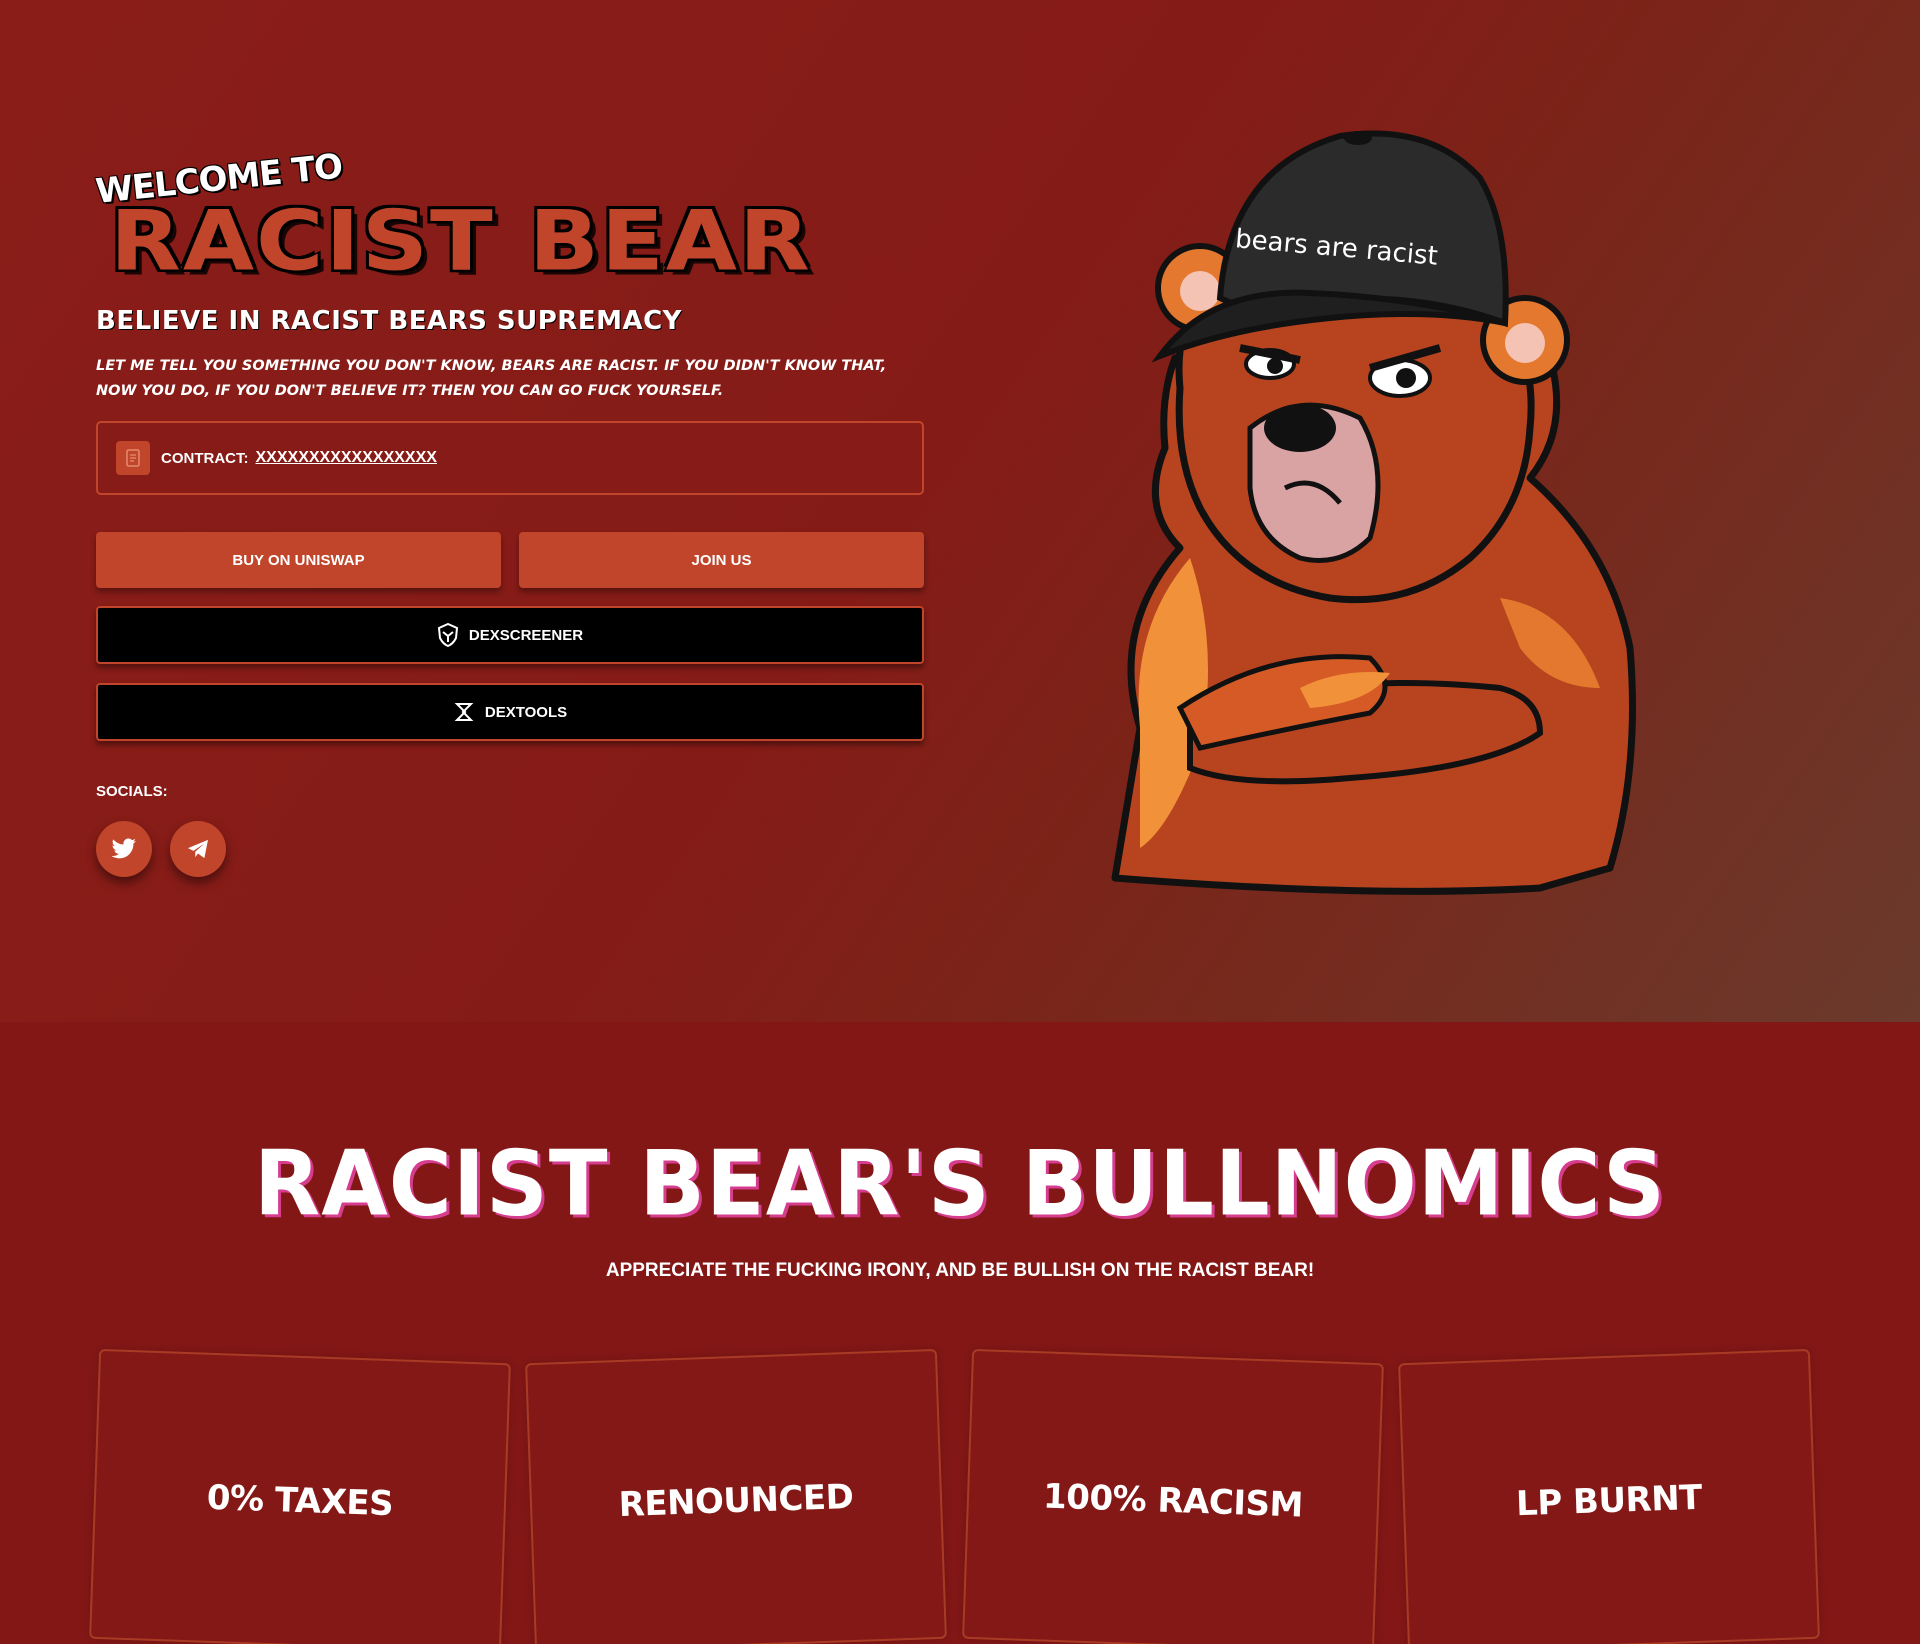 The image size is (1920, 1644). I want to click on telegram-button, so click(198, 849).